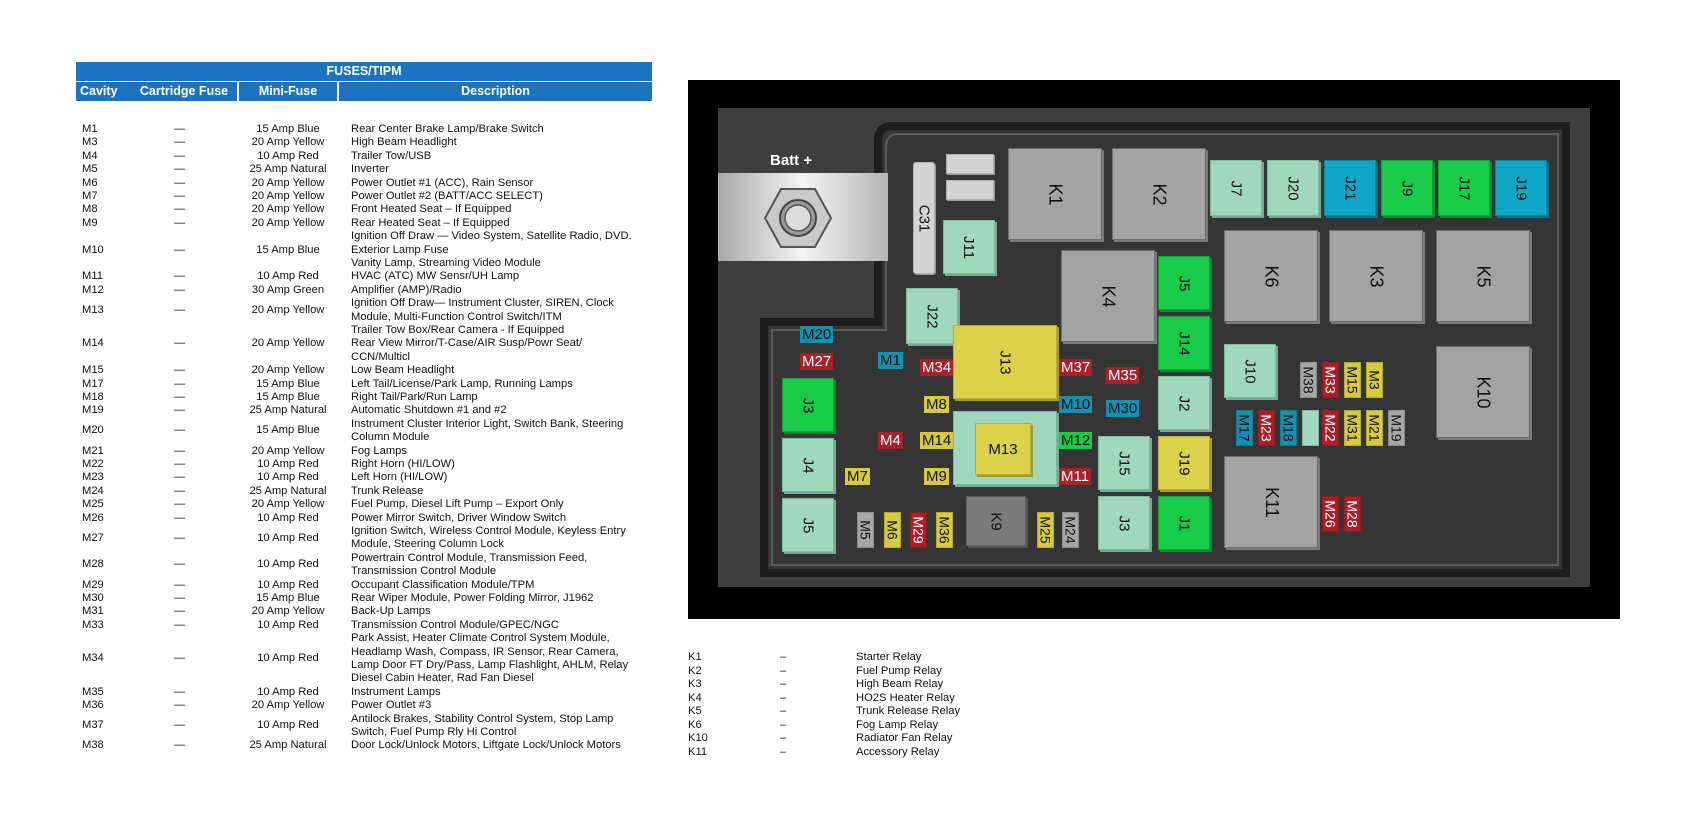 This screenshot has width=1682, height=831. Describe the element at coordinates (370, 169) in the screenshot. I see `fuse-description: Inverter` at that location.